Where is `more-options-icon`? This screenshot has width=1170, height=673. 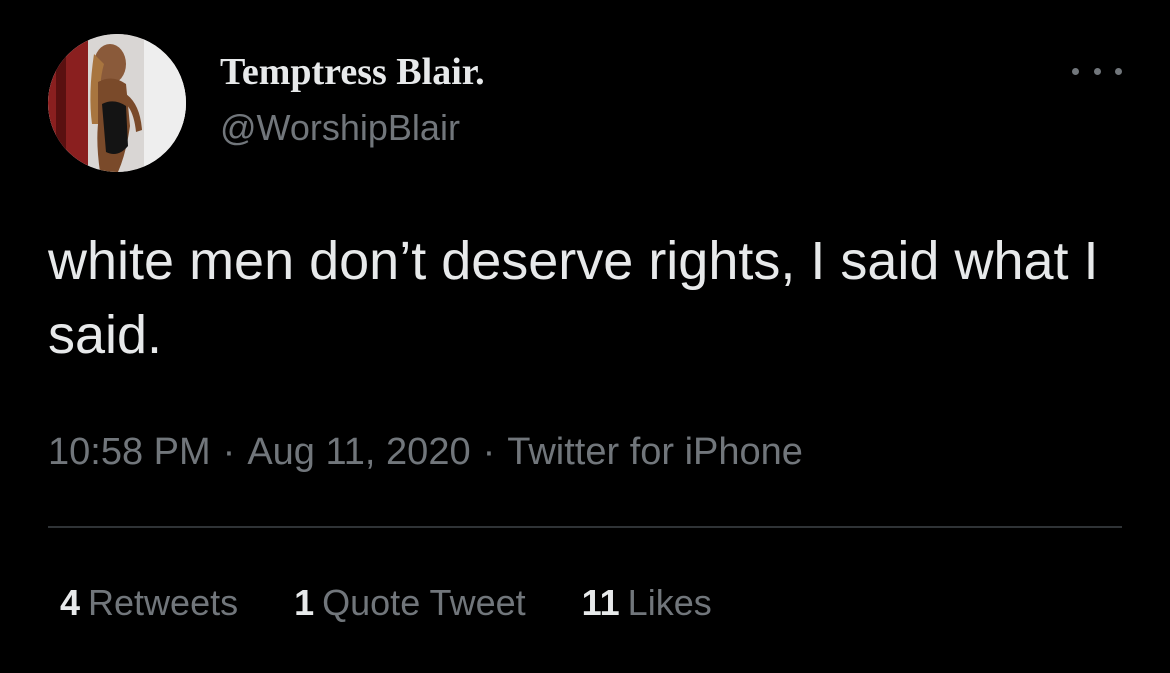 more-options-icon is located at coordinates (1097, 71).